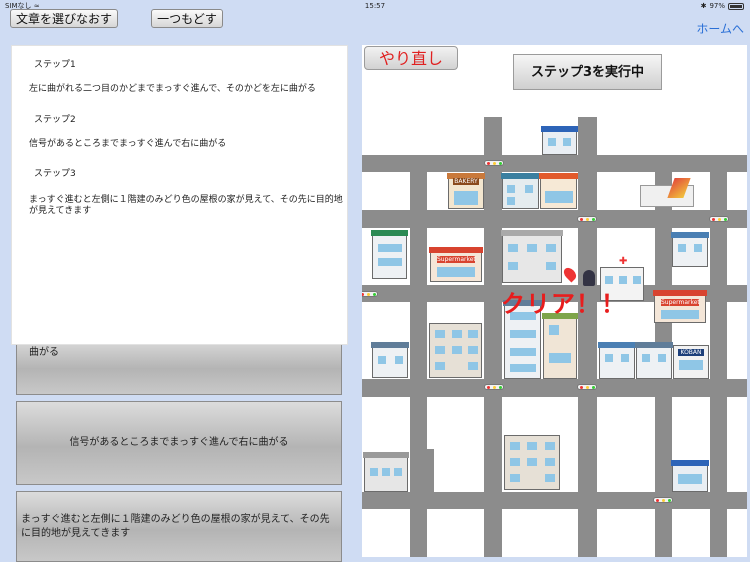  What do you see at coordinates (179, 366) in the screenshot?
I see `sentence-option-1: 曲がる` at bounding box center [179, 366].